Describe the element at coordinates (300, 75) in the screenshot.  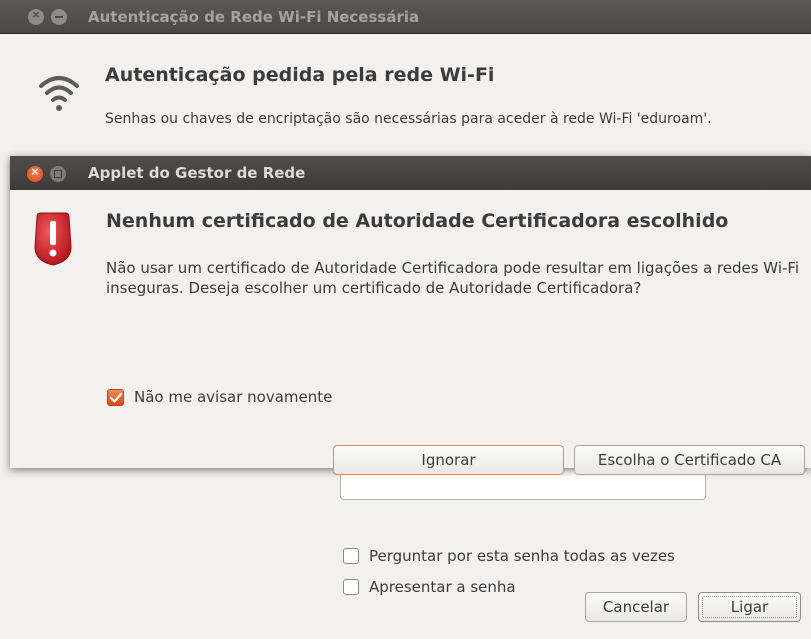
I see `wifi-auth-heading: Autenticação pedida pela rede Wi-Fi` at that location.